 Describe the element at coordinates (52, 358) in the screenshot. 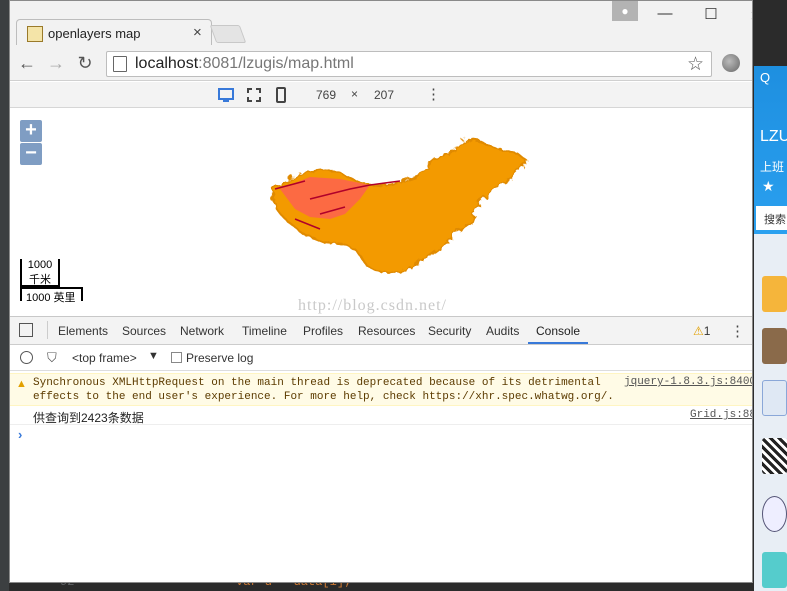

I see `filter-icon: ⛉` at that location.